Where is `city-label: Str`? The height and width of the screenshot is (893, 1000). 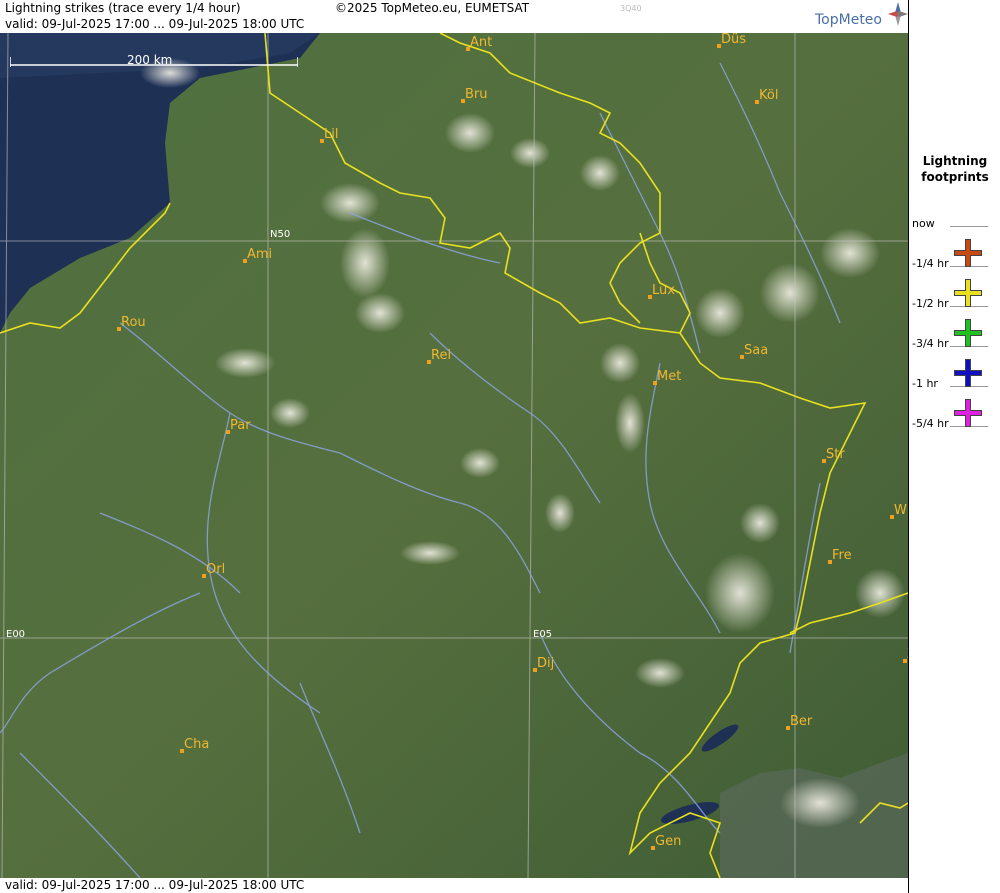
city-label: Str is located at coordinates (835, 454).